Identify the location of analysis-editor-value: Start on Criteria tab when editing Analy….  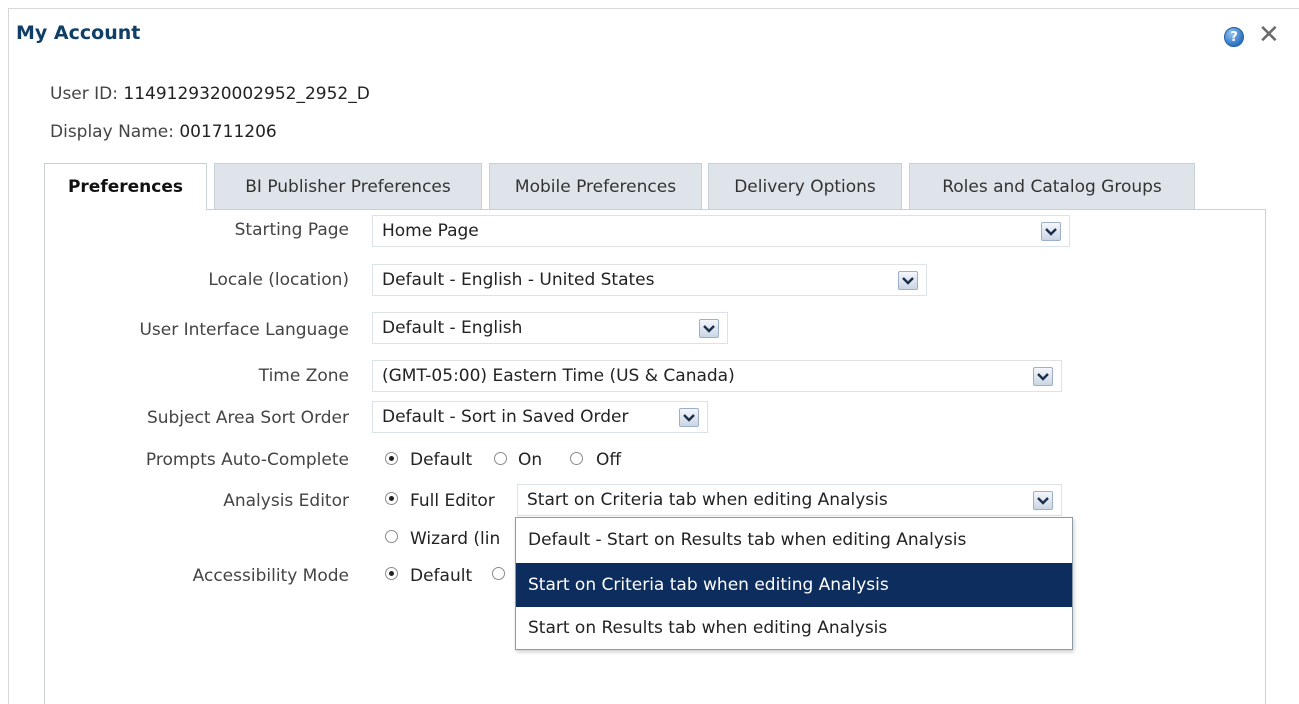
(707, 500).